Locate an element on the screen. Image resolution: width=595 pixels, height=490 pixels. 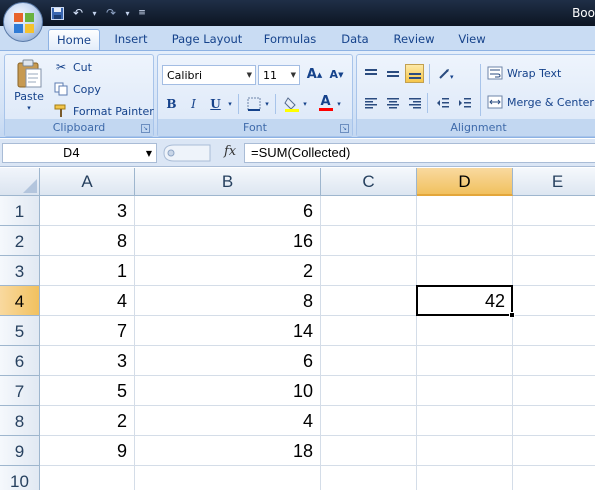
cell-d3 is located at coordinates (465, 271).